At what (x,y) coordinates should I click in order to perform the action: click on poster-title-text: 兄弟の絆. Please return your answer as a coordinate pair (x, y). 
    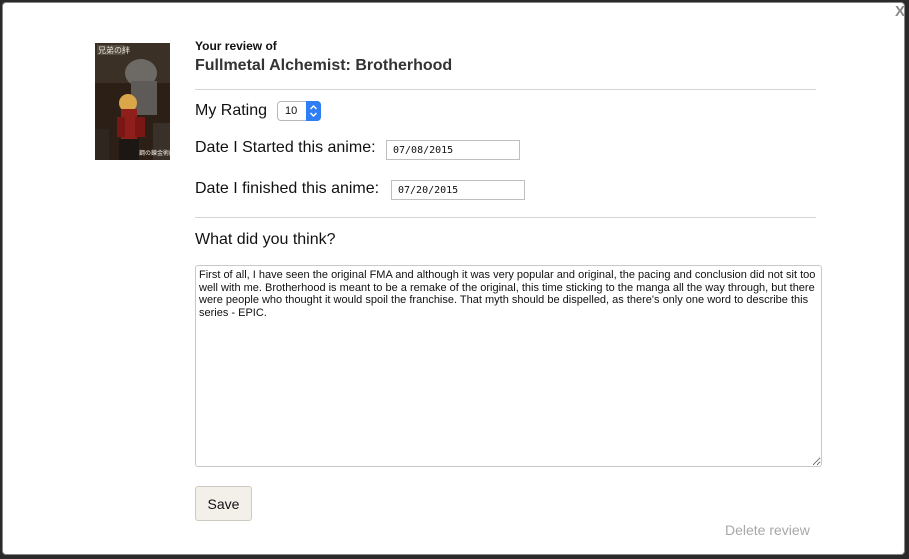
    Looking at the image, I should click on (114, 50).